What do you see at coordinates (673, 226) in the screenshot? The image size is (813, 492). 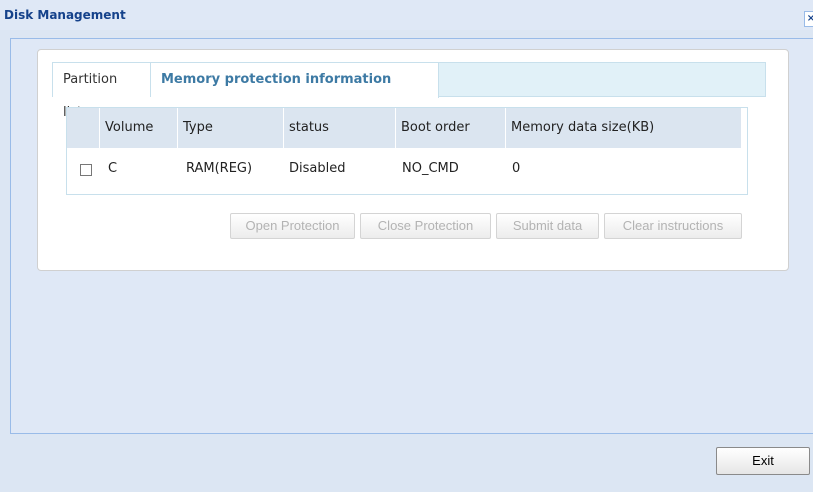 I see `clear-instructions-button: Clear instructions` at bounding box center [673, 226].